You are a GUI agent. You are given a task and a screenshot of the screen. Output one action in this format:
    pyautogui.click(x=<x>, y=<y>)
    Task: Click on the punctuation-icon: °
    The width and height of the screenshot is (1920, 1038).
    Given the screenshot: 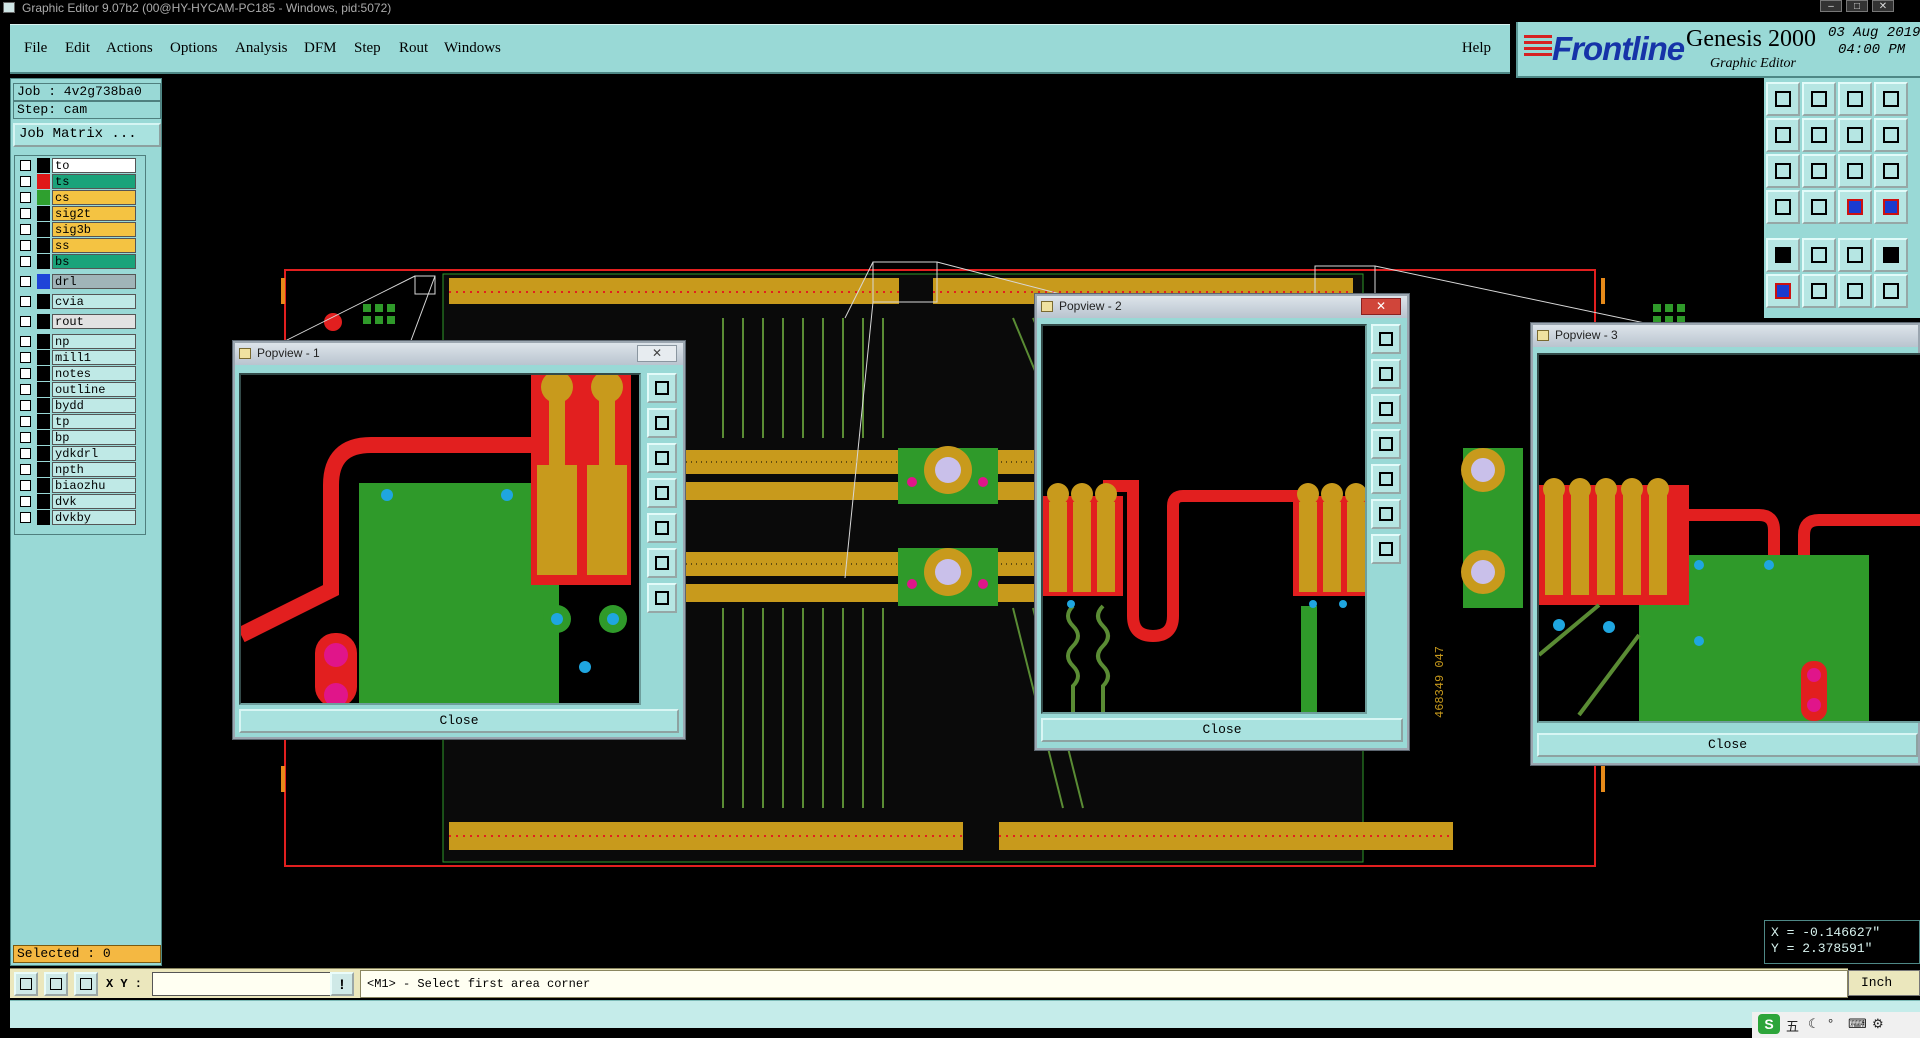 What is the action you would take?
    pyautogui.click(x=1830, y=1023)
    